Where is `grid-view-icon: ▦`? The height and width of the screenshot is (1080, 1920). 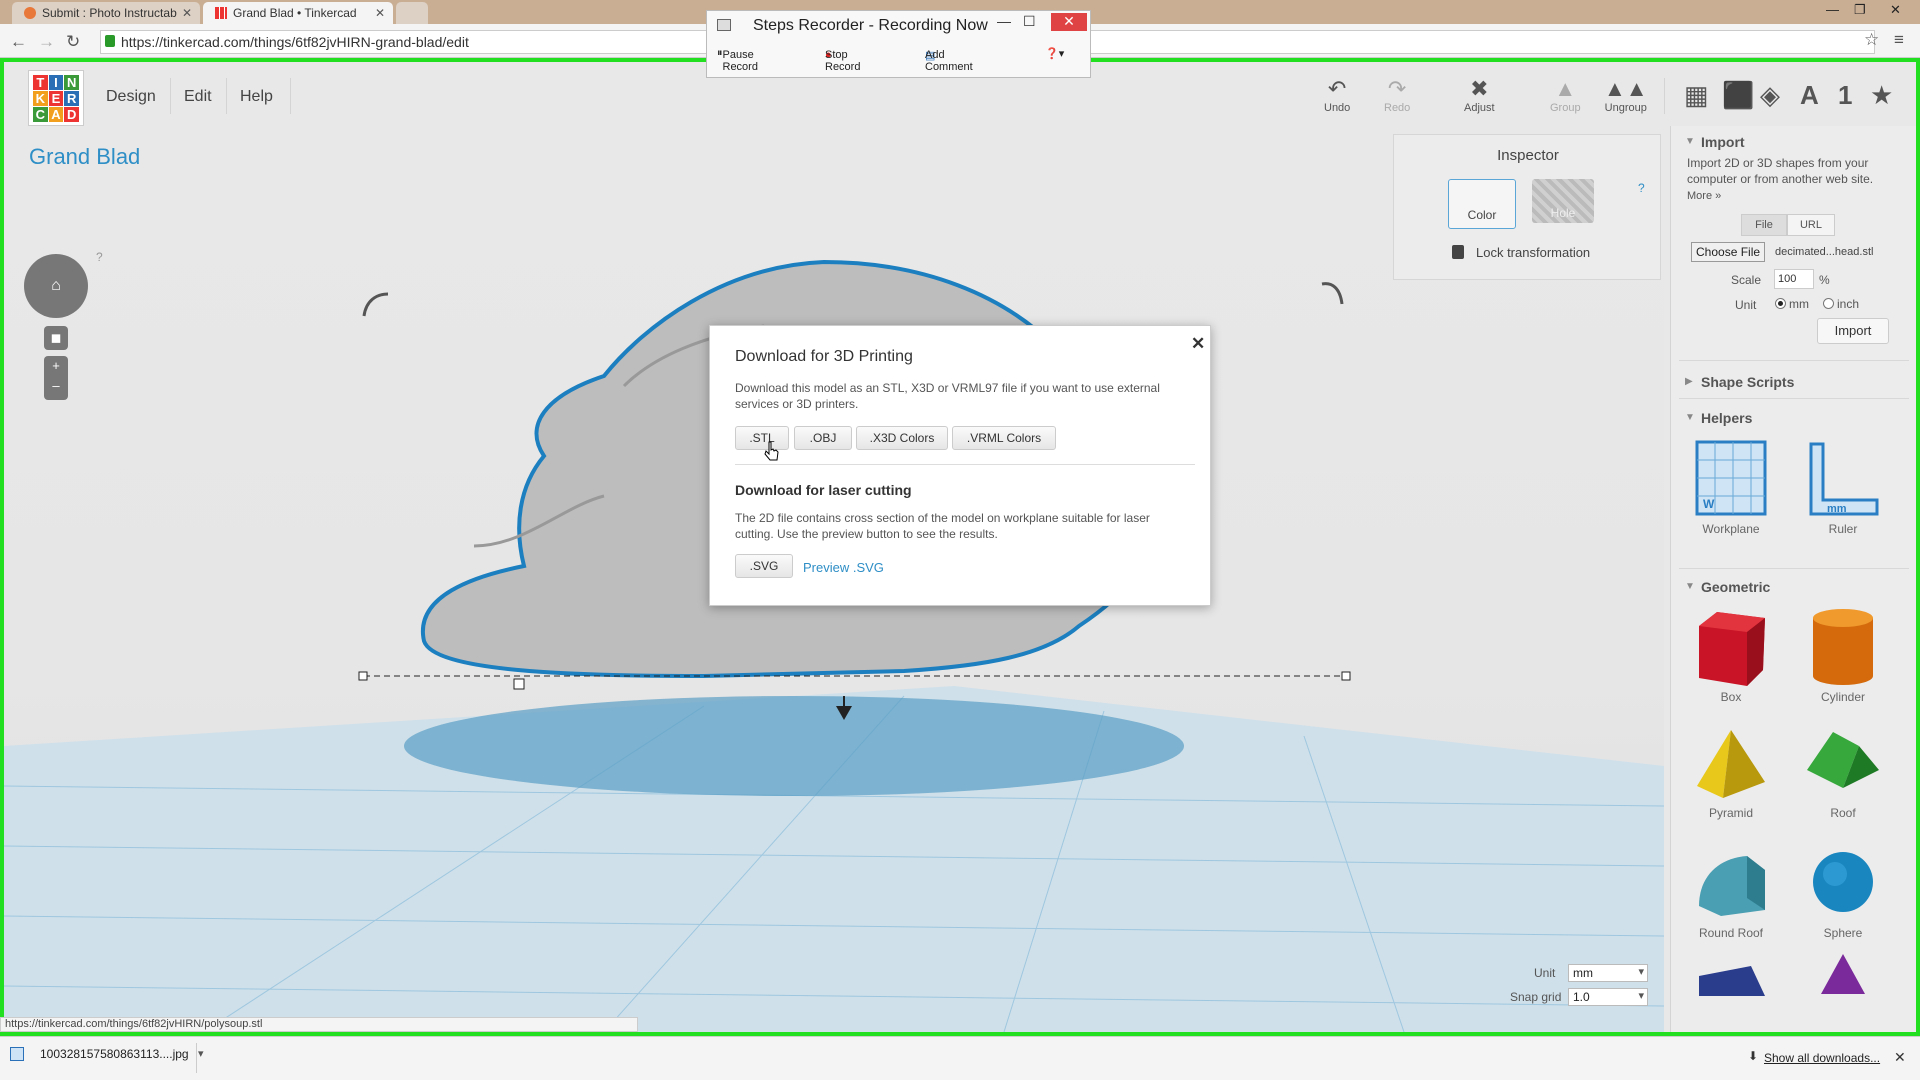
grid-view-icon: ▦ is located at coordinates (1696, 95).